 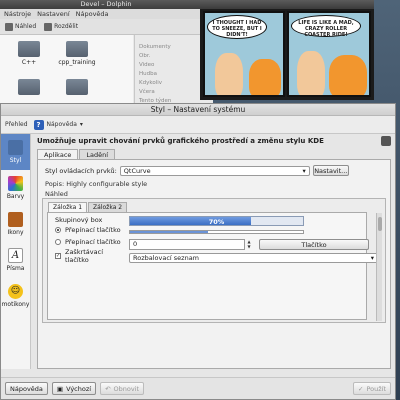 What do you see at coordinates (38, 124) in the screenshot?
I see `help-icon: ?` at bounding box center [38, 124].